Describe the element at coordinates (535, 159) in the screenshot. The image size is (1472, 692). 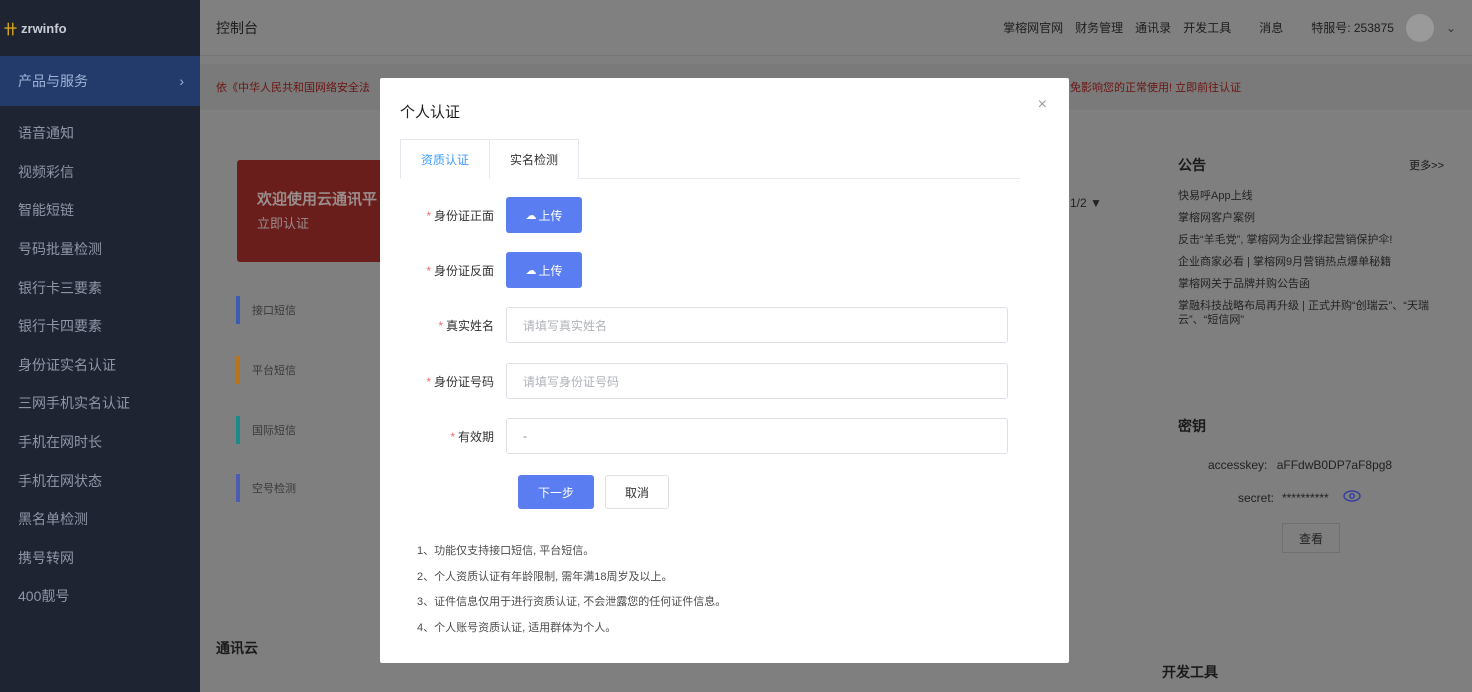
I see `tab-realname-check: 实名检测` at that location.